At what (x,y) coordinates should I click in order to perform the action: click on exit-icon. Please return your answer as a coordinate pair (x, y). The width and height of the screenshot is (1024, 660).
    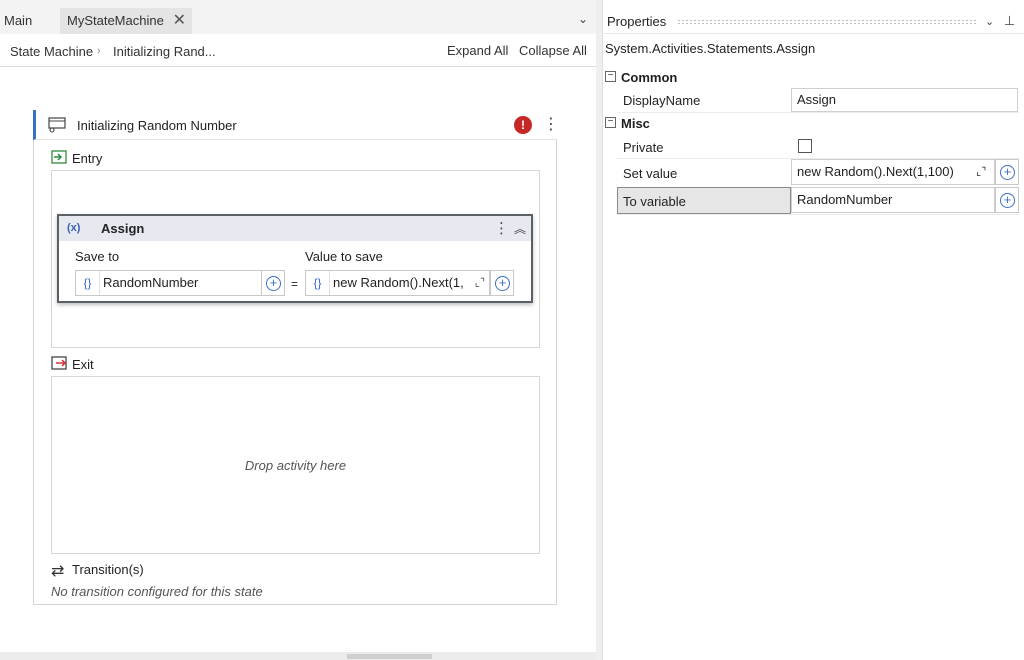
    Looking at the image, I should click on (59, 363).